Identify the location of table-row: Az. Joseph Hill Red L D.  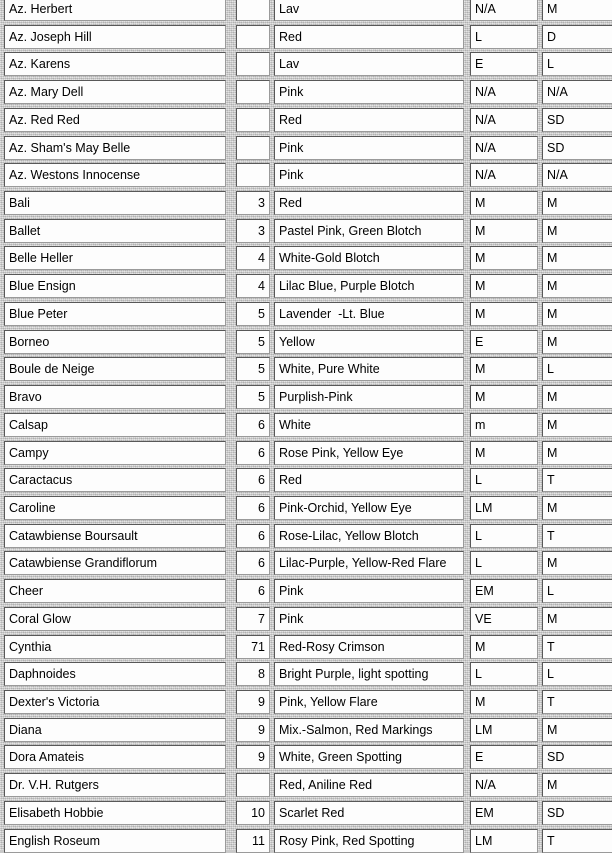
(306, 36).